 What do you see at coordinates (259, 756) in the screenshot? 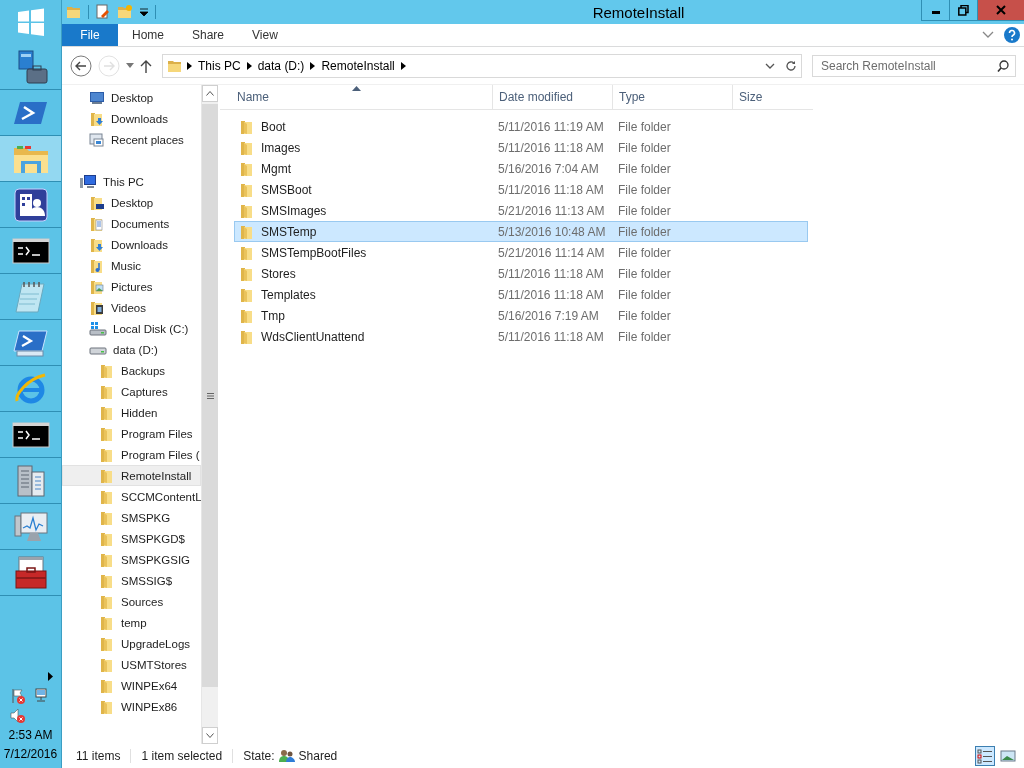
I see `state-label: State:` at bounding box center [259, 756].